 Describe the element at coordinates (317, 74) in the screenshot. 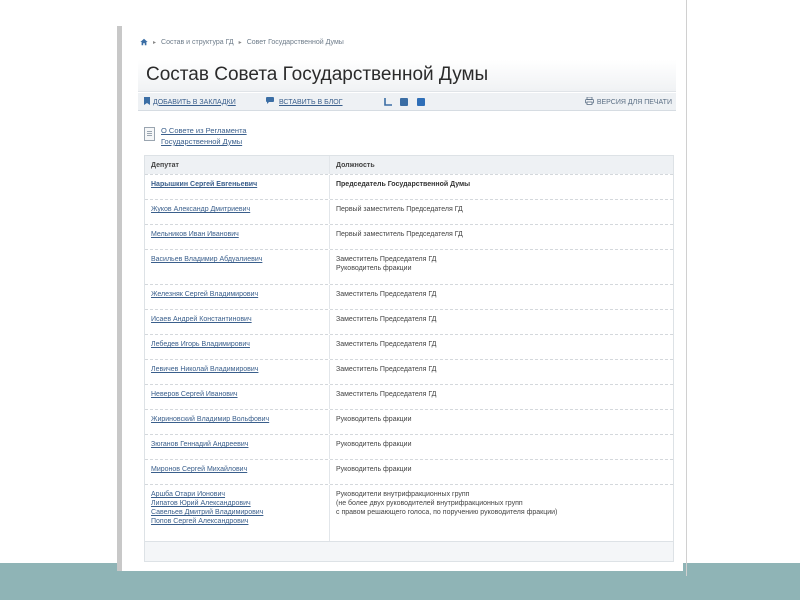

I see `page-title: Состав Совета Государственной Думы` at that location.